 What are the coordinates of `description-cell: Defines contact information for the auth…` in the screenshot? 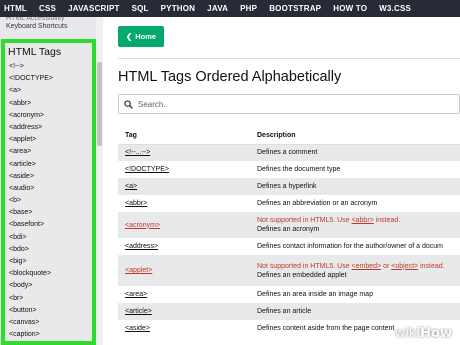 It's located at (355, 246).